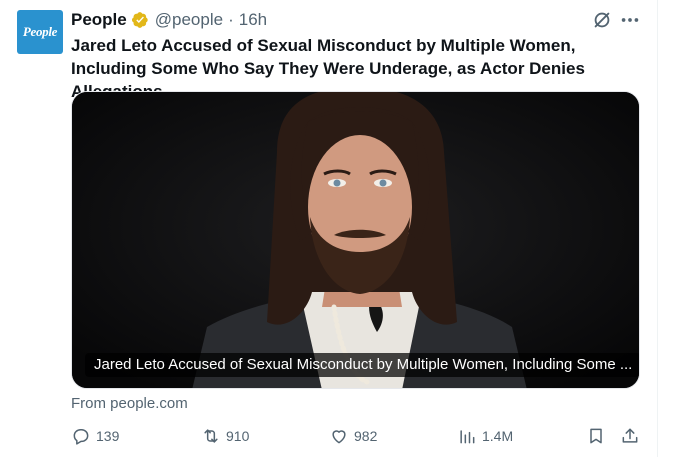 The width and height of the screenshot is (697, 457). Describe the element at coordinates (657, 228) in the screenshot. I see `timeline-divider` at that location.